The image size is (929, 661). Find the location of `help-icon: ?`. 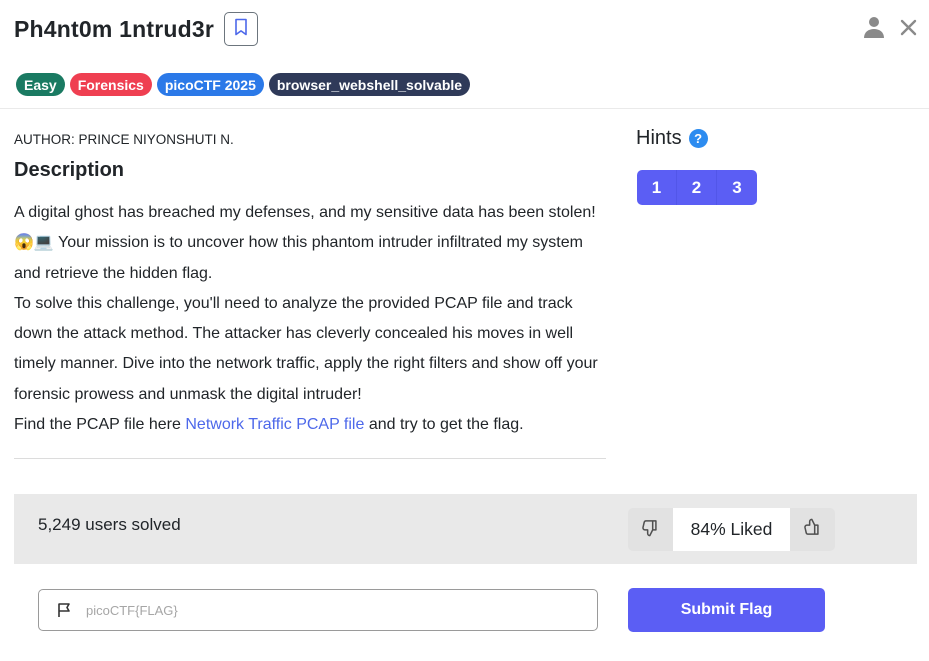

help-icon: ? is located at coordinates (698, 138).